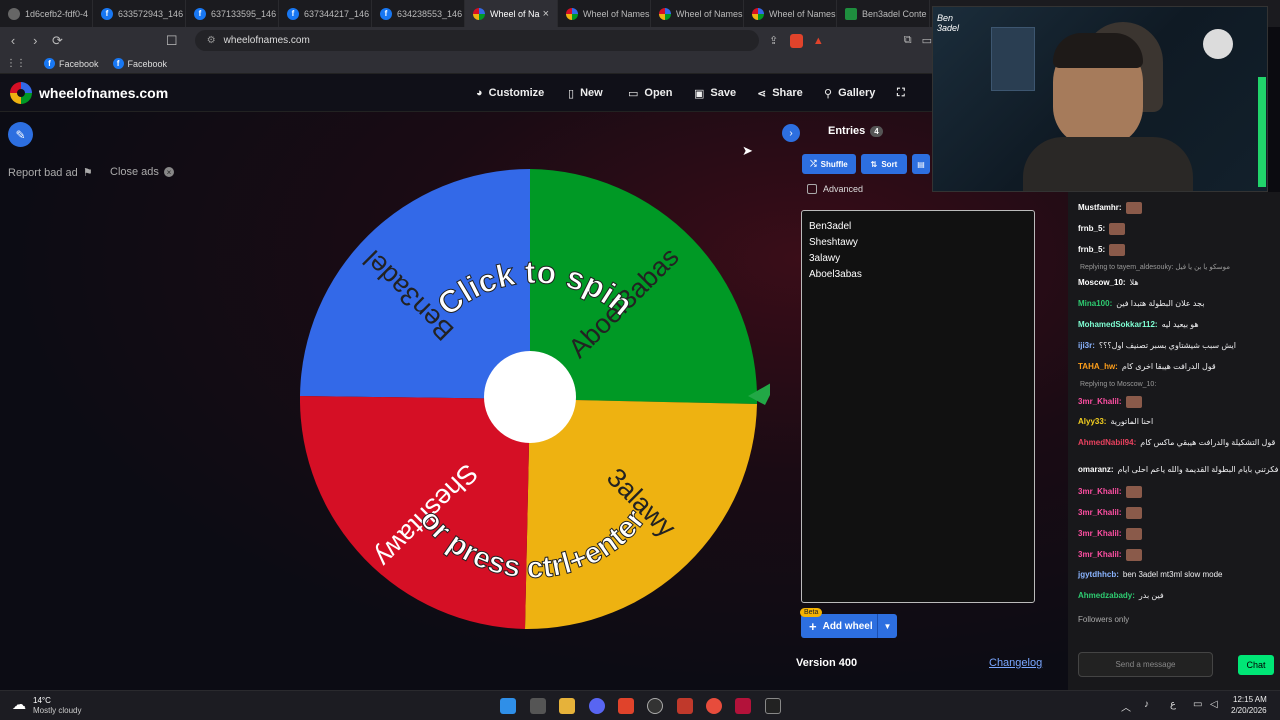 The width and height of the screenshot is (1280, 720). Describe the element at coordinates (1107, 442) in the screenshot. I see `chat-username: AhmedNabil94:` at that location.